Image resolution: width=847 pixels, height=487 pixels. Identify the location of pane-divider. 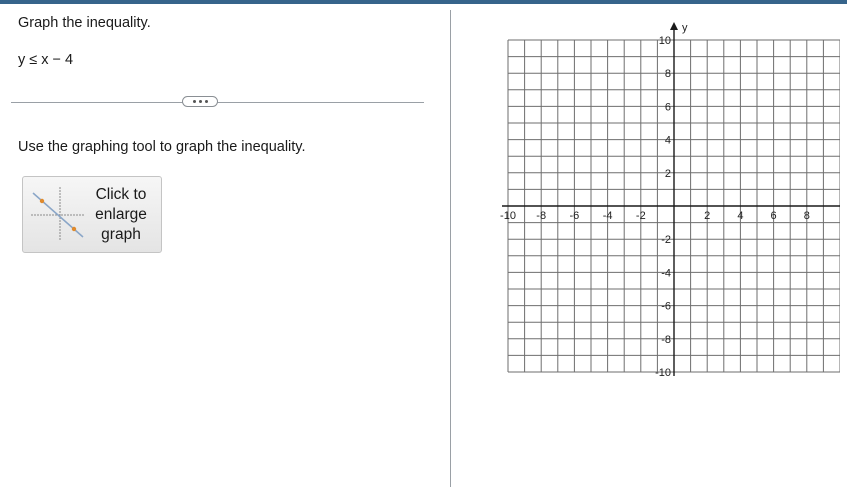
(450, 248).